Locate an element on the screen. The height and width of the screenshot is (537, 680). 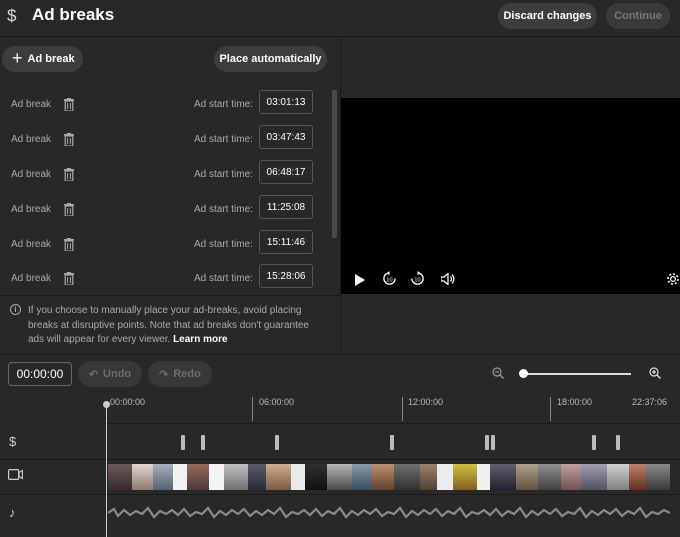
audio-waveform is located at coordinates (389, 513).